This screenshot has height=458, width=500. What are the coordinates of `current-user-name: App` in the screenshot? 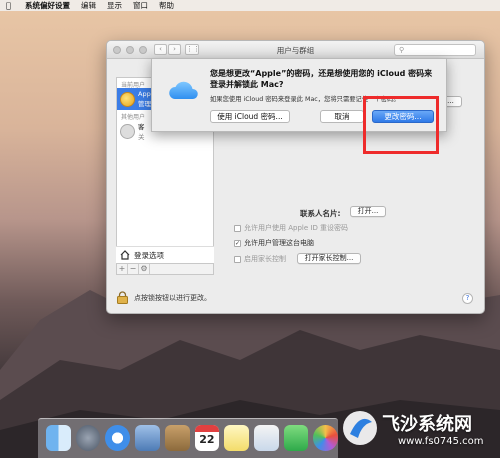 It's located at (144, 94).